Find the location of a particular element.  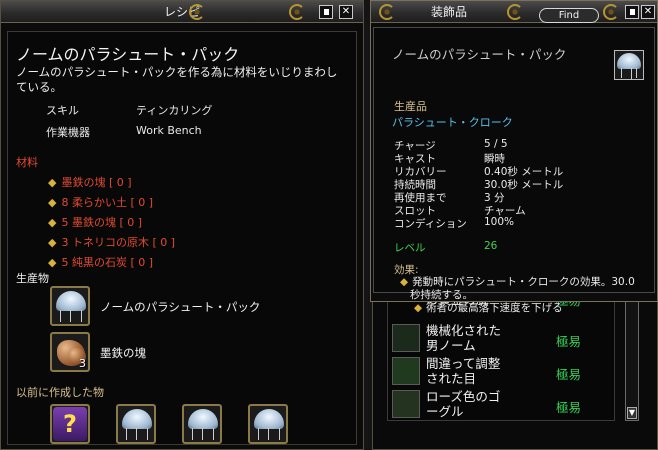

list-scrollbar: ▼ is located at coordinates (632, 361).